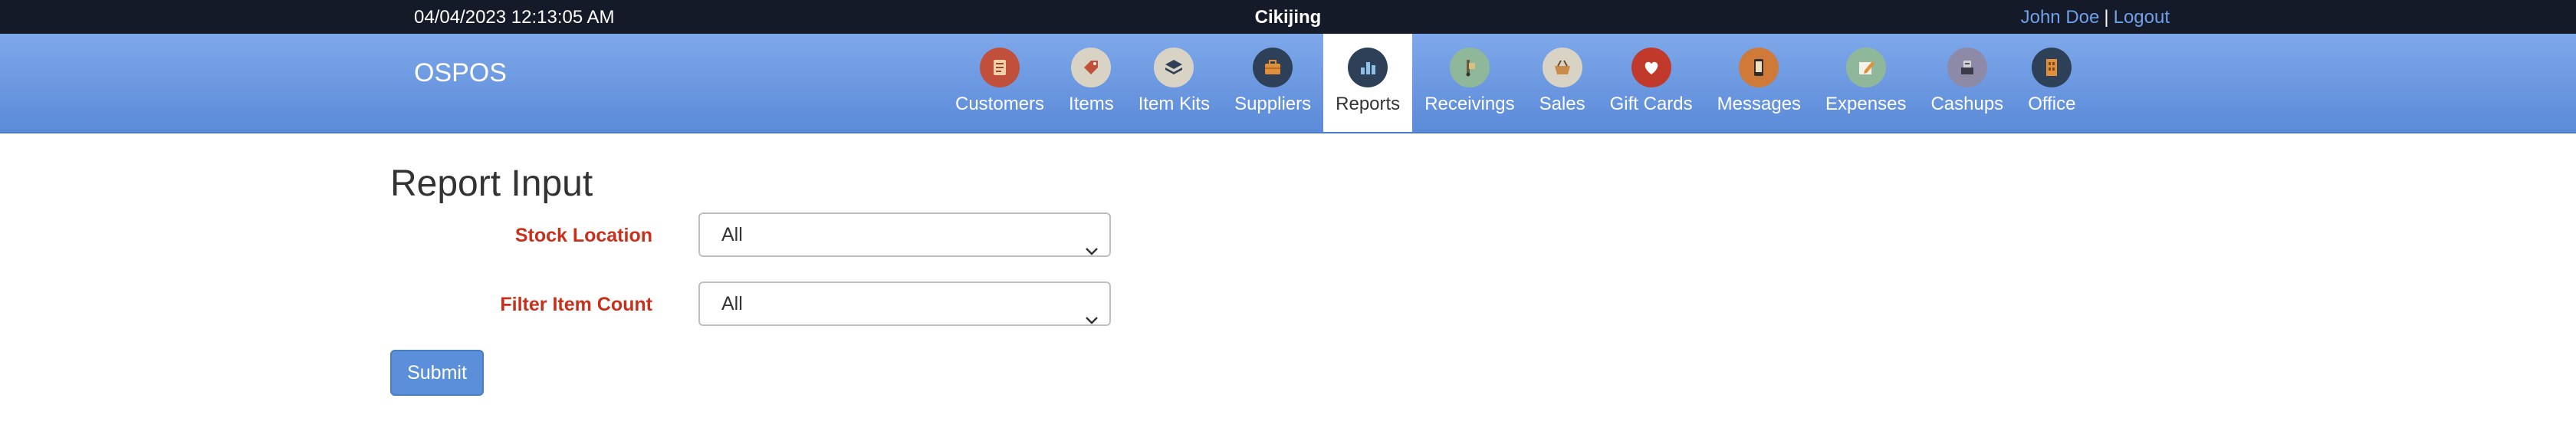 The height and width of the screenshot is (428, 2576). I want to click on filter-item-count-value: All, so click(732, 304).